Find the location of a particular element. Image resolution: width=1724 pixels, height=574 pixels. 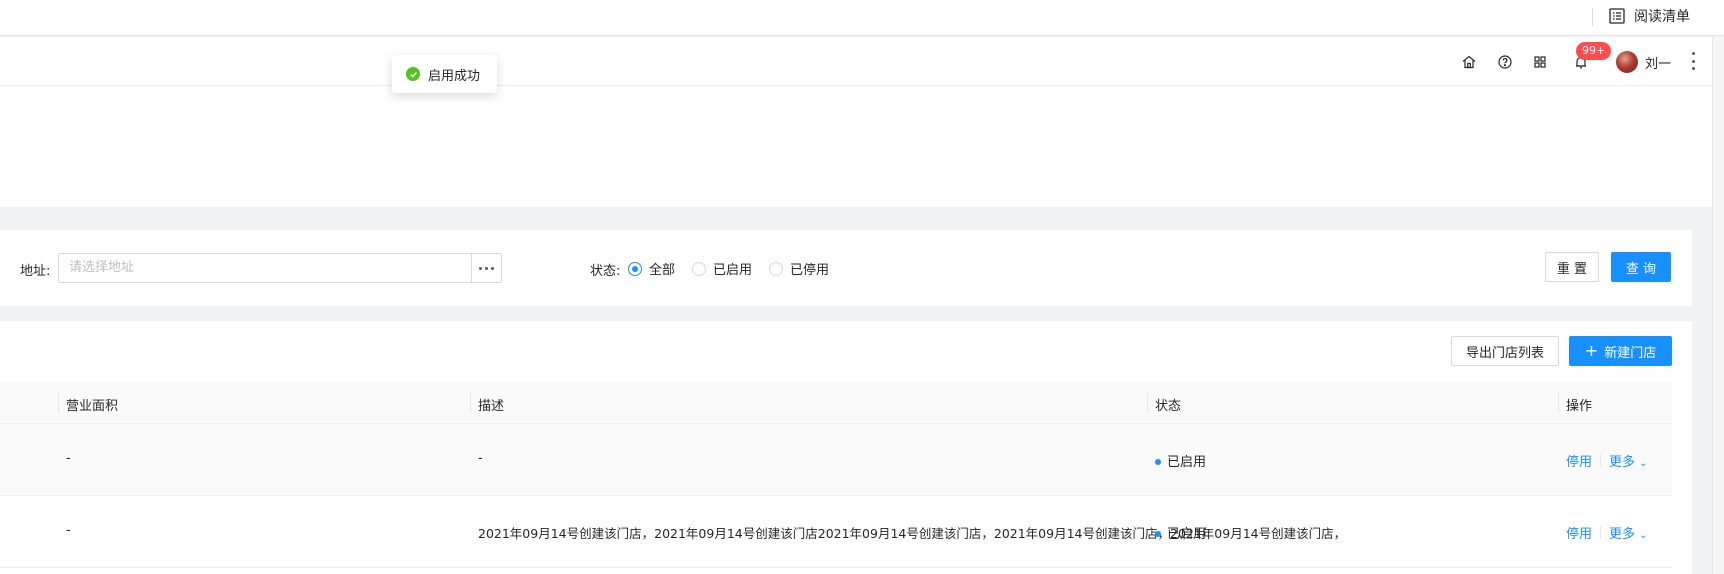

table-row: - - 已启用 停用 更多 ⌄ is located at coordinates (836, 460).